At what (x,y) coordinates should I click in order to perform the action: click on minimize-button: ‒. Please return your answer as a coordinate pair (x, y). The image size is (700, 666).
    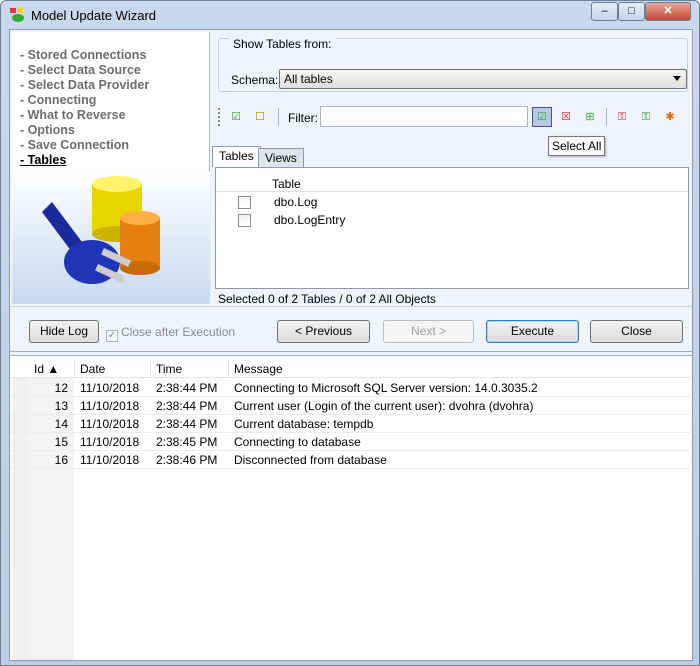
    Looking at the image, I should click on (604, 11).